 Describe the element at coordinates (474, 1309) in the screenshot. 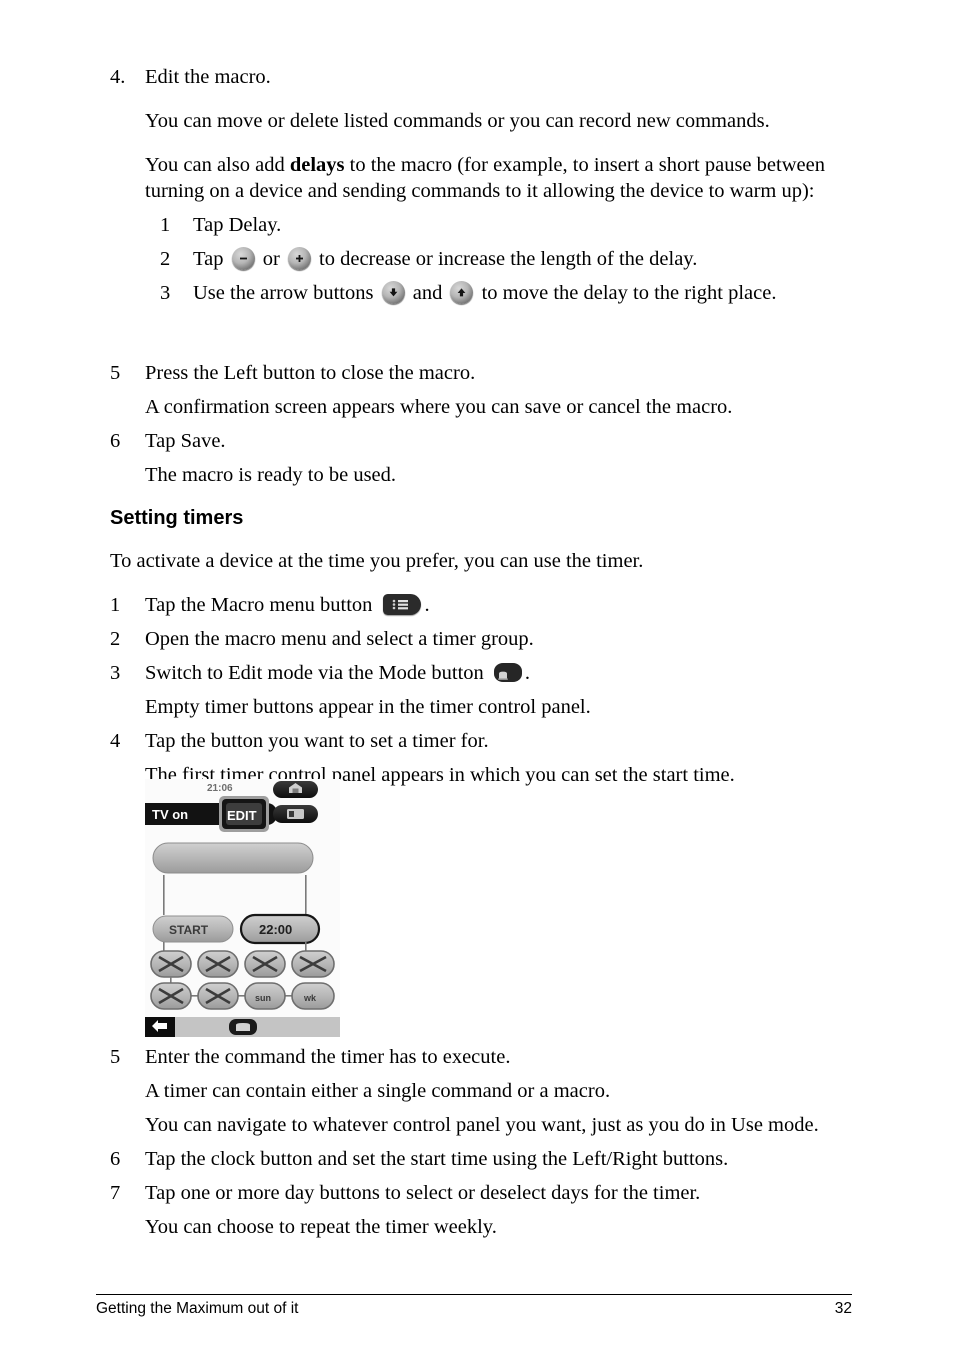

I see `page-footer: Getting the Maximum out of it 32` at that location.